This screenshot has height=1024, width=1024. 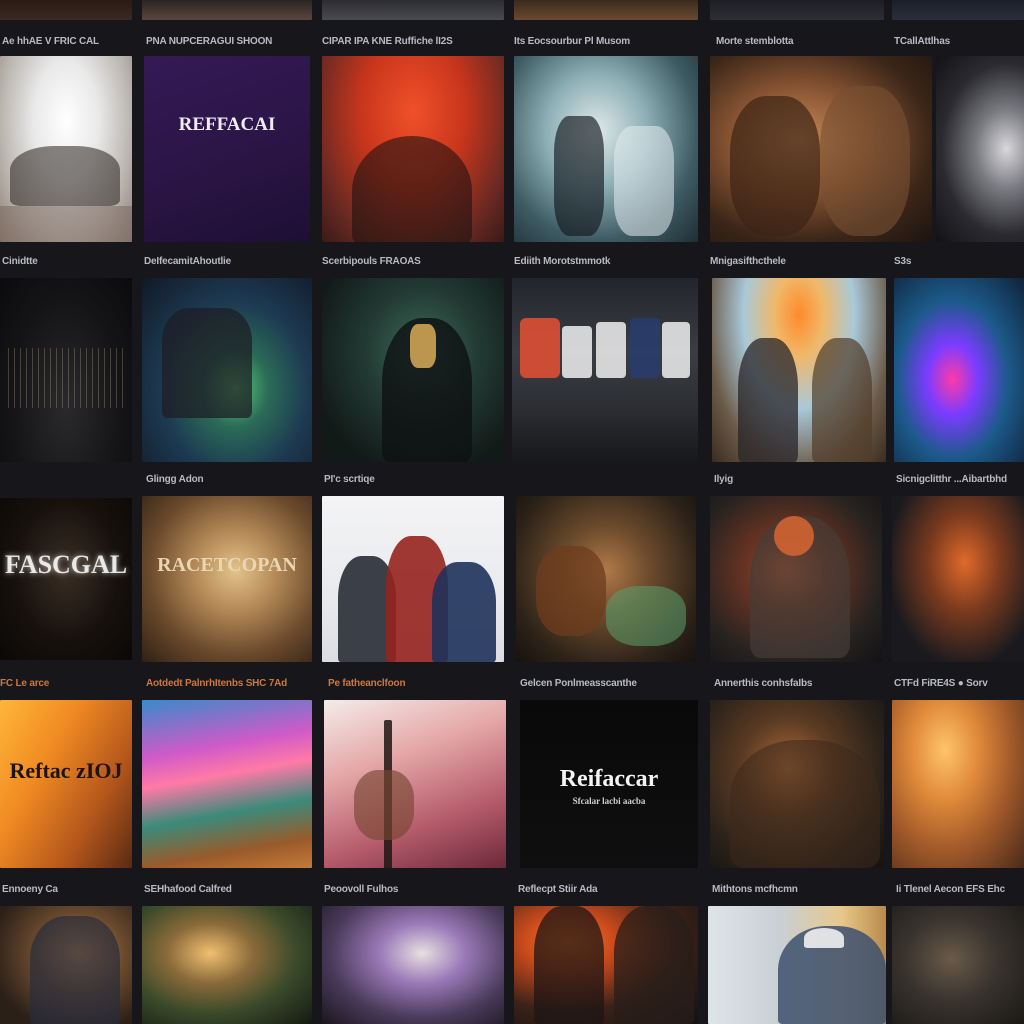 I want to click on gallery-thumbnail-r3c2, so click(x=413, y=579).